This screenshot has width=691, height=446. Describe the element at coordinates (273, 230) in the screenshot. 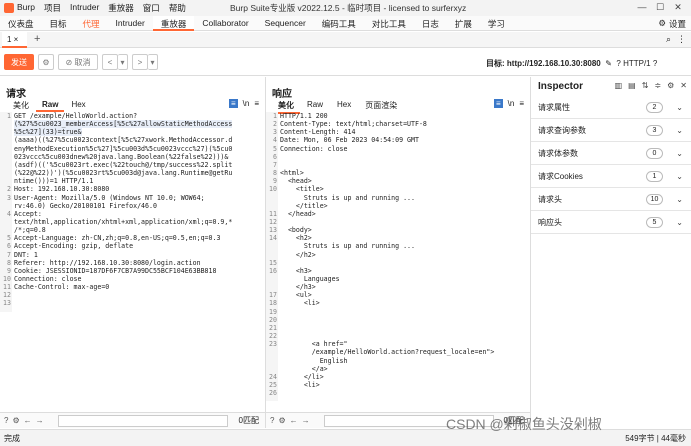

I see `line-number: 13` at that location.